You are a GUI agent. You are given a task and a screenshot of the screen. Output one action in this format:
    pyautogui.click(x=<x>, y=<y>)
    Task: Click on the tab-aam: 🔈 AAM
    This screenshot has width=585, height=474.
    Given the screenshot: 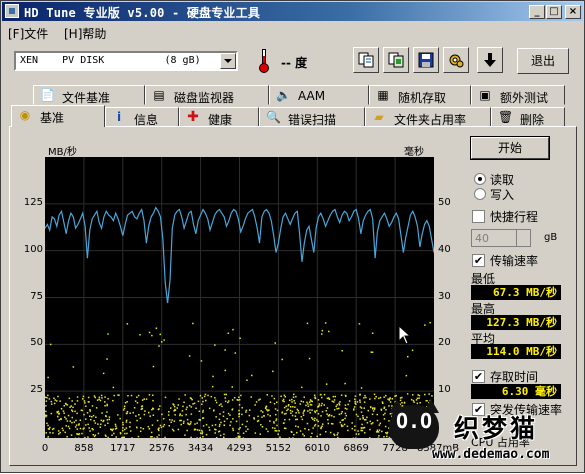 What is the action you would take?
    pyautogui.click(x=319, y=95)
    